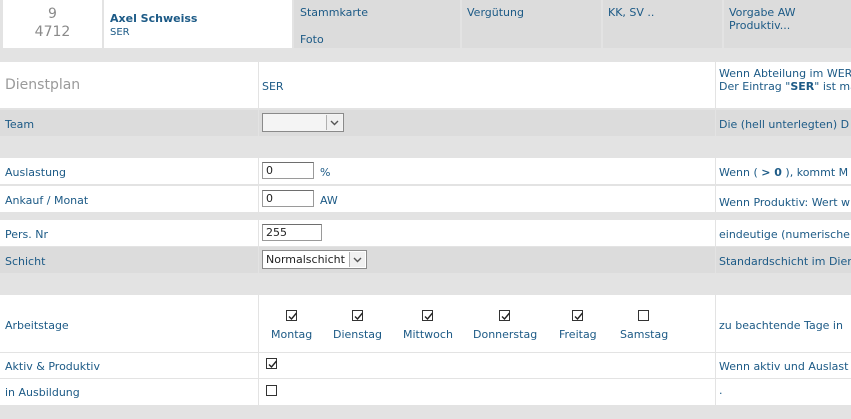  I want to click on schicht-select: Normalschicht, so click(314, 259).